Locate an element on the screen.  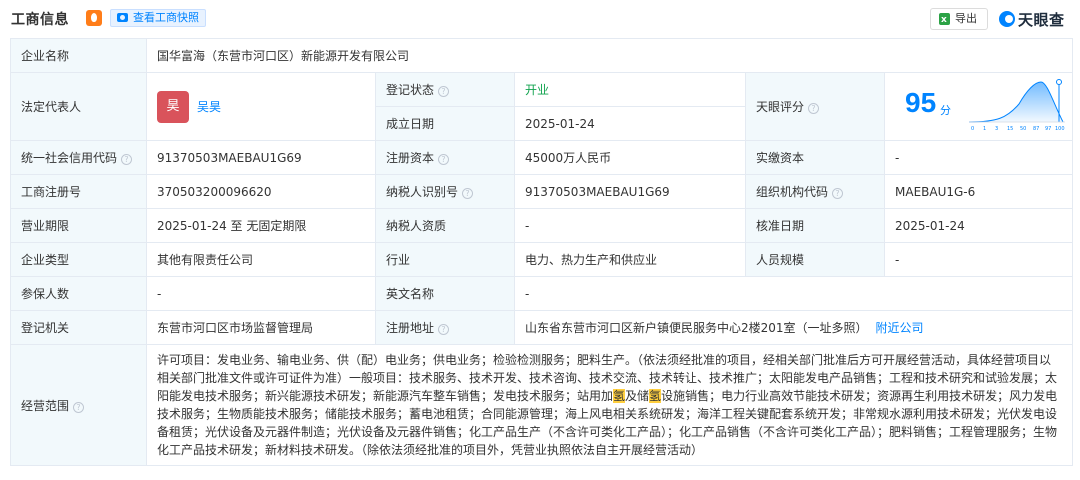
reg-status-label: 登记状态 is located at coordinates (410, 90).